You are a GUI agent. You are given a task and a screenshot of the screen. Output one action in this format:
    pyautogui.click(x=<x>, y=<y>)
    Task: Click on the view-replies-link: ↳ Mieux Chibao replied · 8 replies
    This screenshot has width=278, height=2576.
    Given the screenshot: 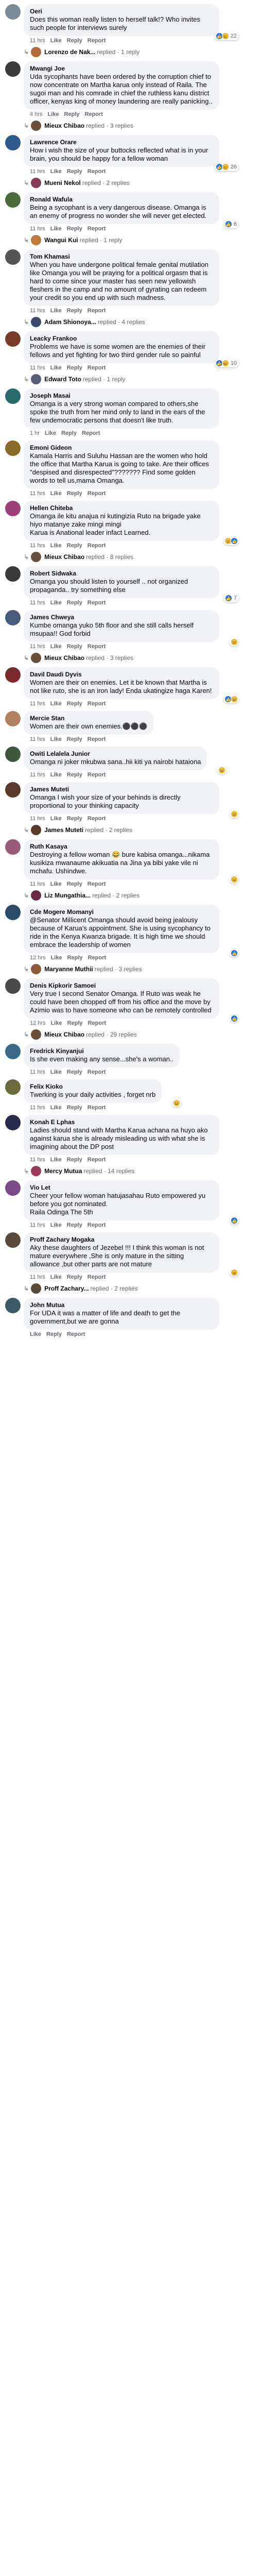 What is the action you would take?
    pyautogui.click(x=139, y=557)
    